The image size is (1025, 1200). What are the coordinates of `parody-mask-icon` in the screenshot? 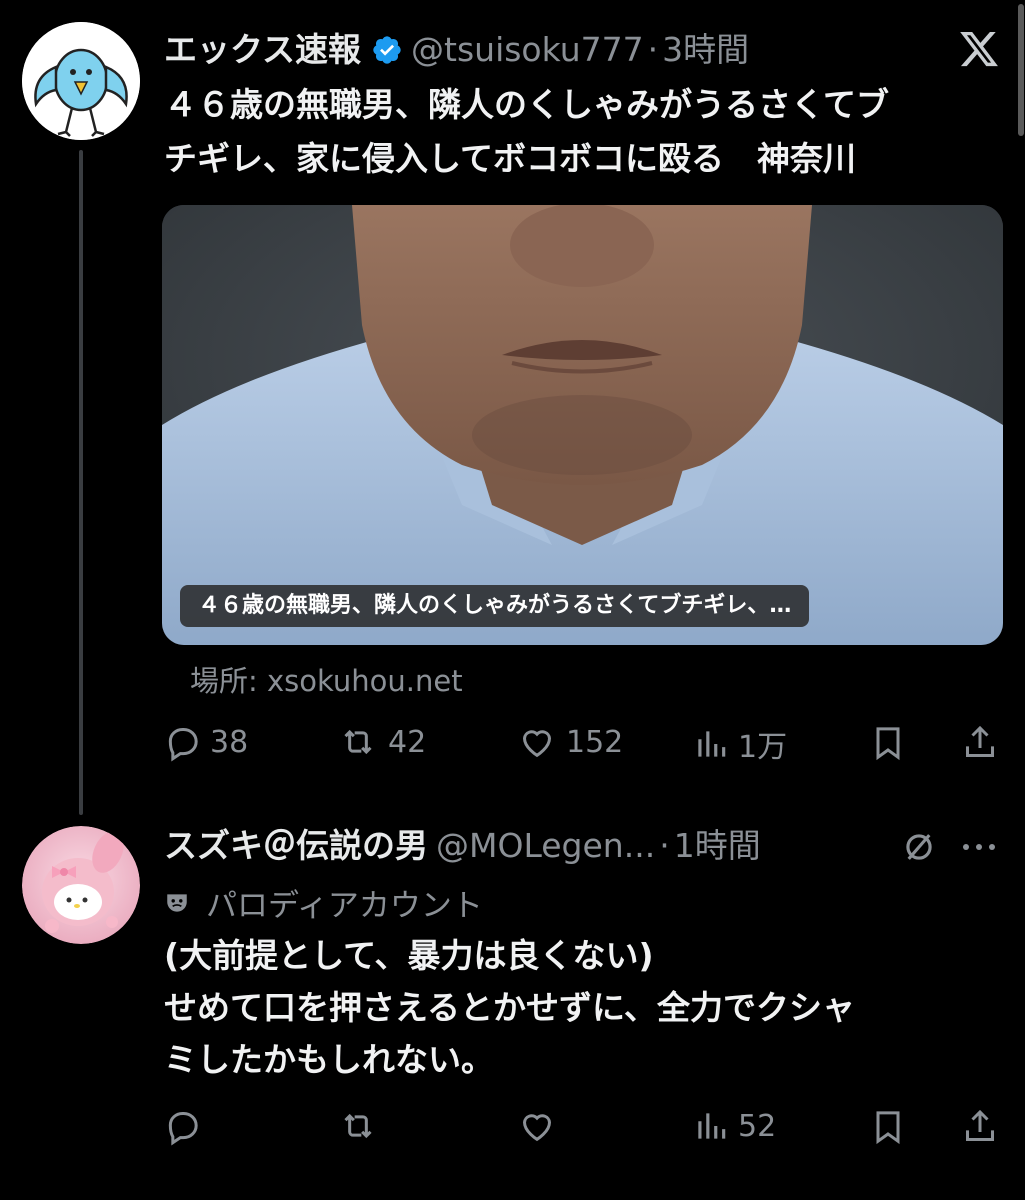 It's located at (177, 902).